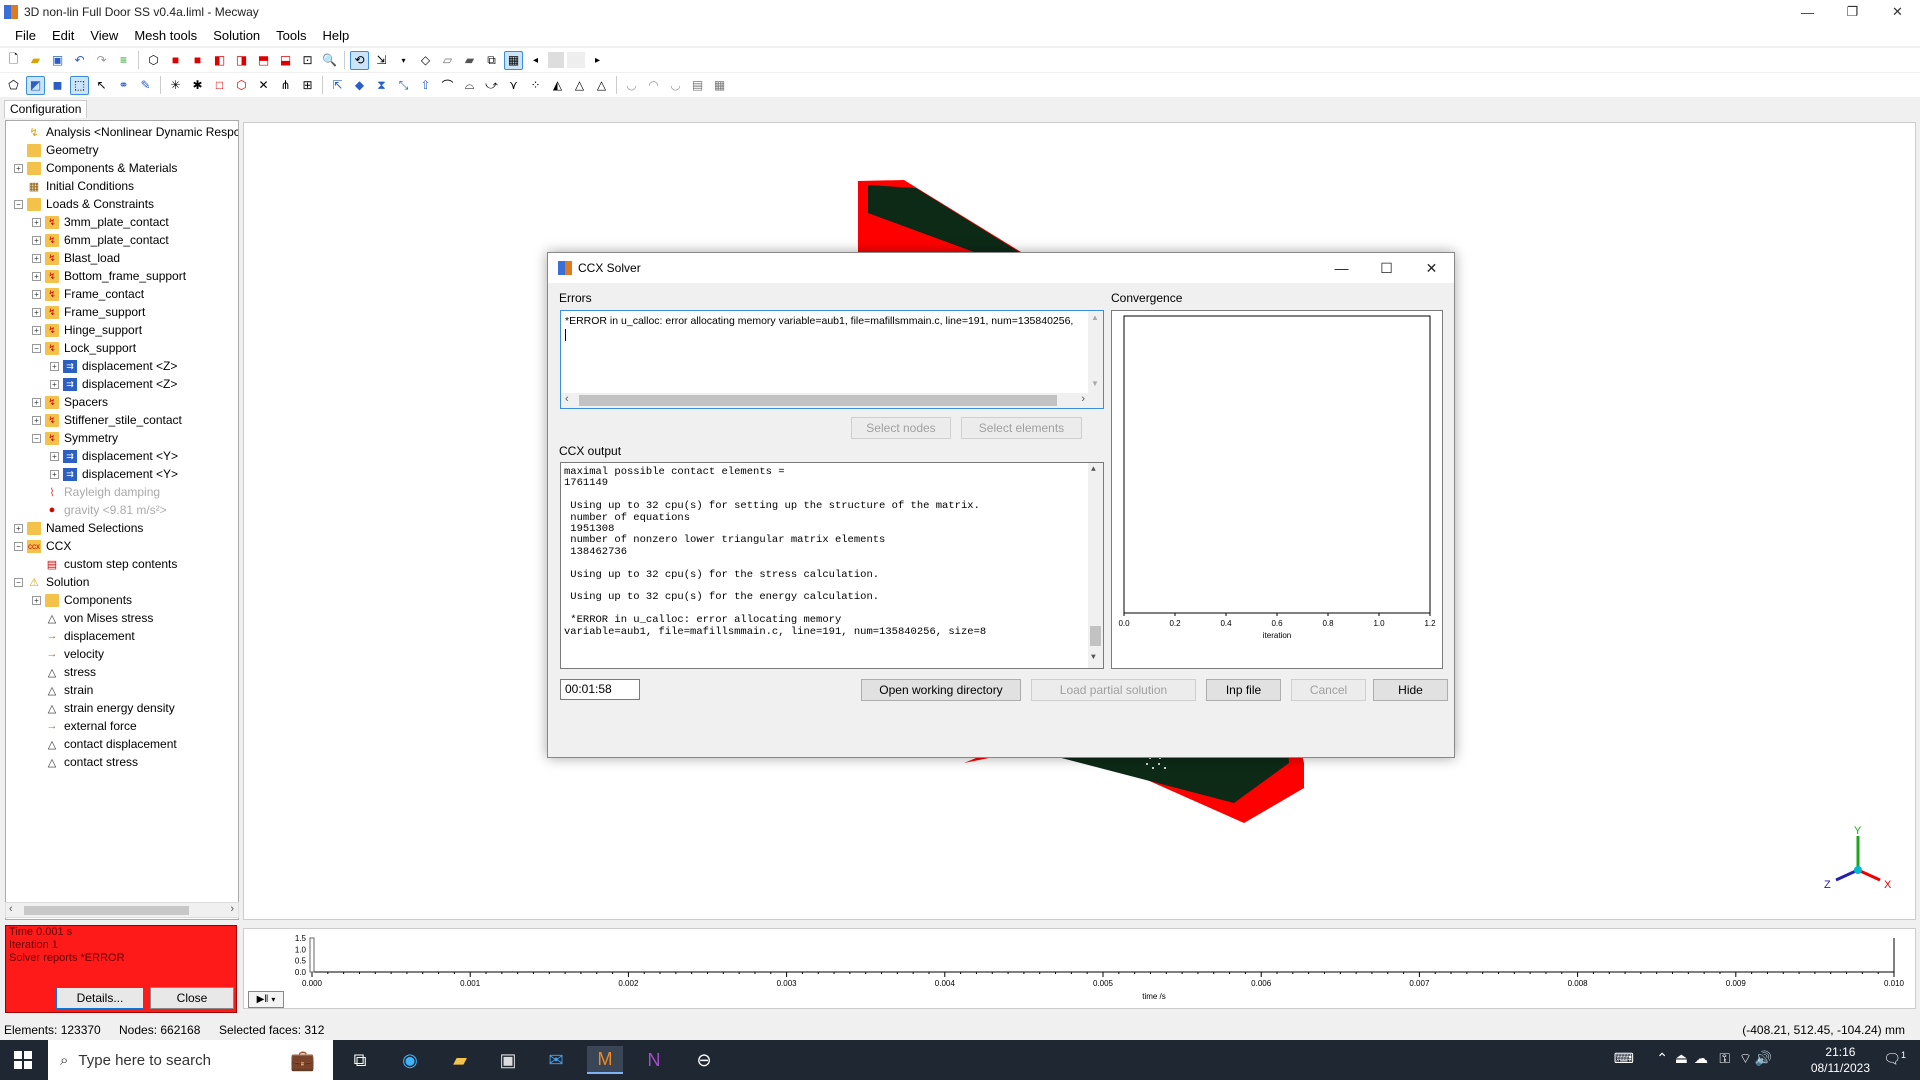 The image size is (1920, 1080). Describe the element at coordinates (1386, 268) in the screenshot. I see `dialog-maximize-button: ☐` at that location.